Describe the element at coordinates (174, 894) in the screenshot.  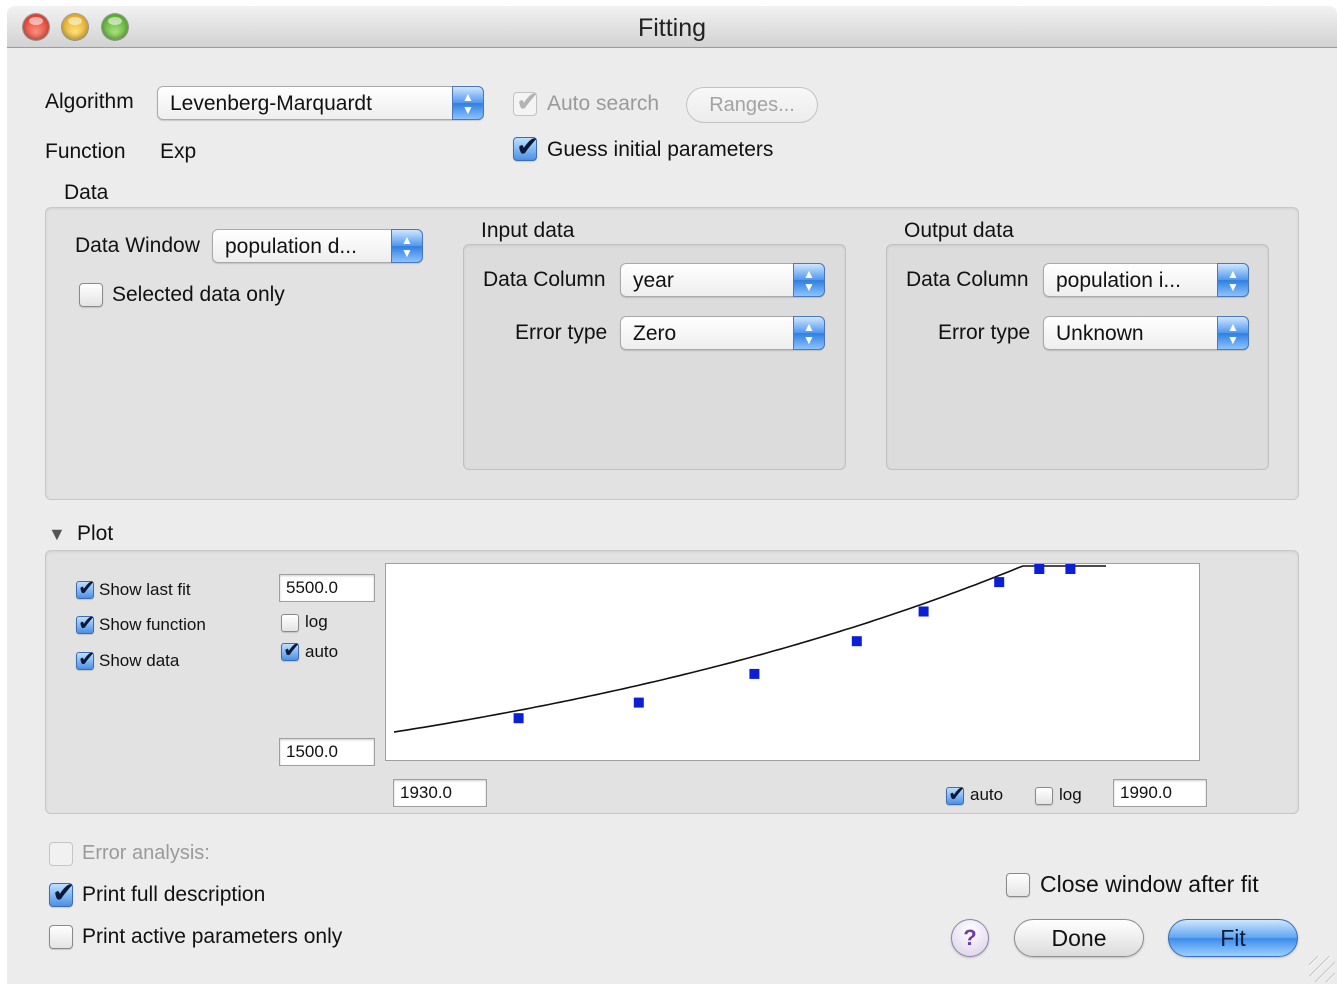
I see `print-full-description-label: Print full description` at that location.